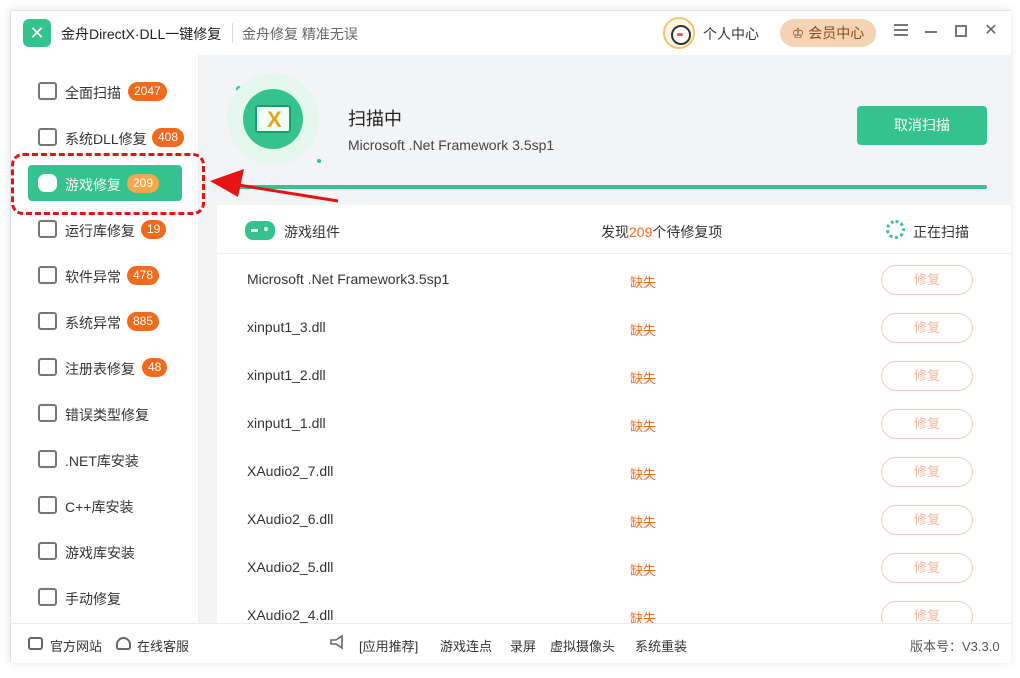  Describe the element at coordinates (614, 519) in the screenshot. I see `table-row: XAudio2_6.dll 缺失 修复` at that location.